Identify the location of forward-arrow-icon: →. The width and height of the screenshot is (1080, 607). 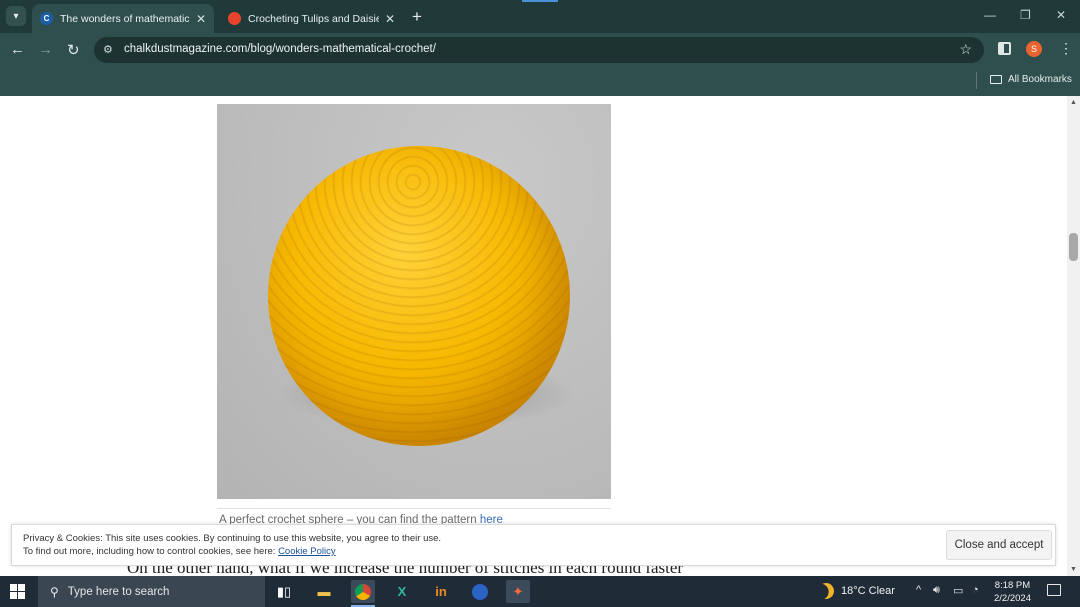
(45, 49).